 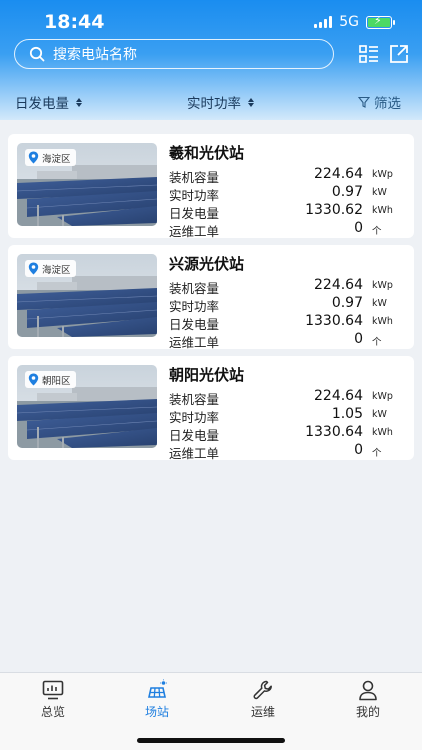 What do you see at coordinates (349, 22) in the screenshot?
I see `network-label: 5G` at bounding box center [349, 22].